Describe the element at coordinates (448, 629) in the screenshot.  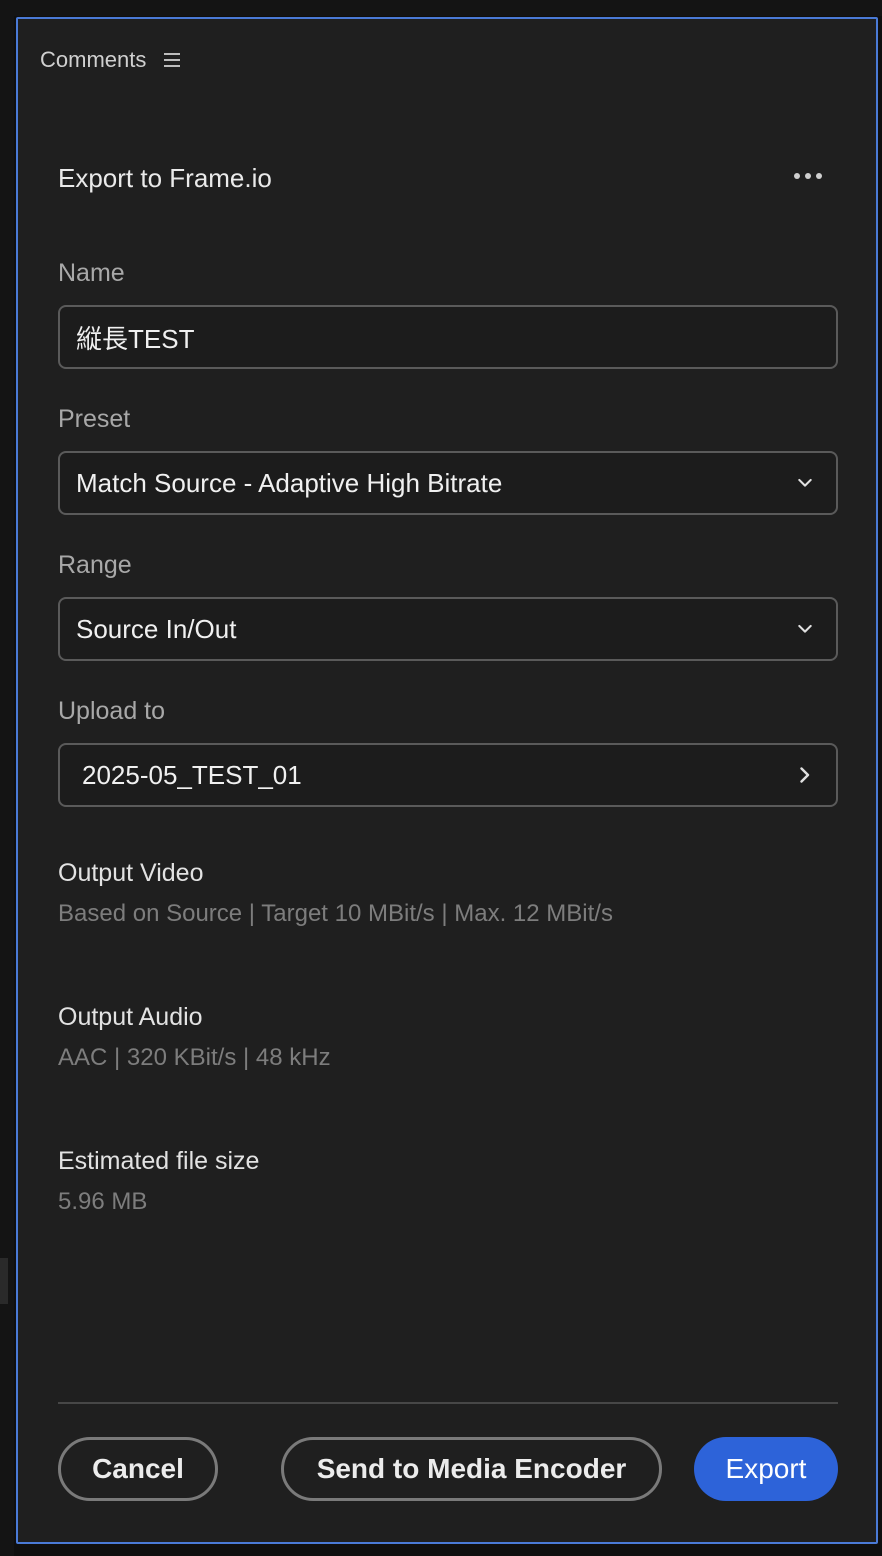
I see `range-select: Source In/Out` at that location.